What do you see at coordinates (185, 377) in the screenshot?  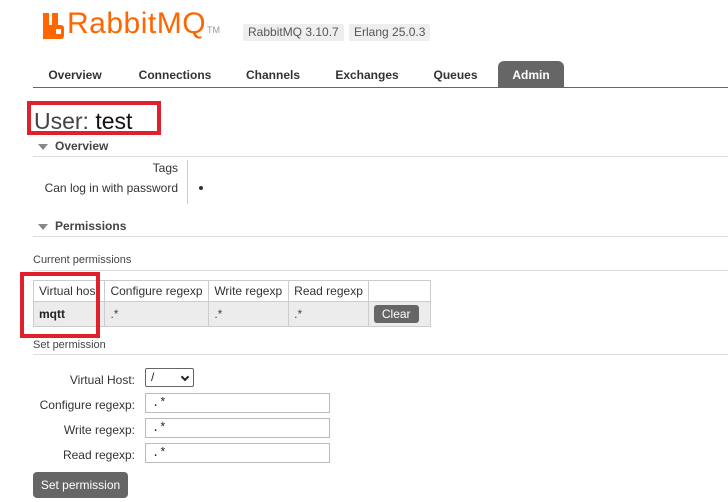 I see `chevron-down-icon` at bounding box center [185, 377].